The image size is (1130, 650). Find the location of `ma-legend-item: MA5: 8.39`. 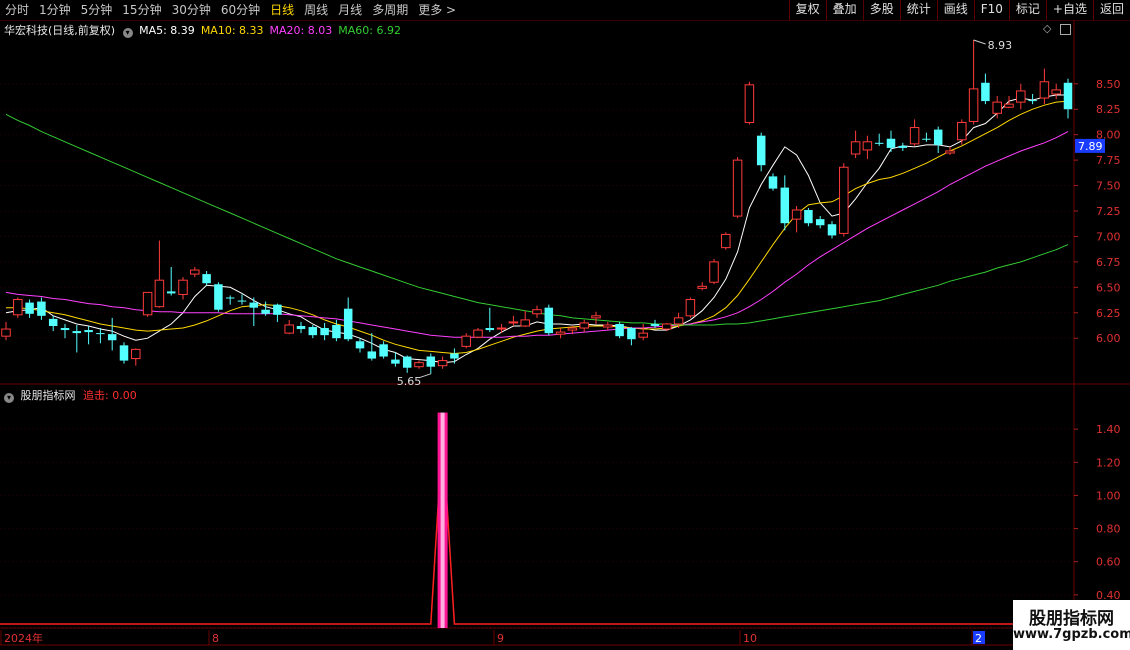

ma-legend-item: MA5: 8.39 is located at coordinates (167, 30).